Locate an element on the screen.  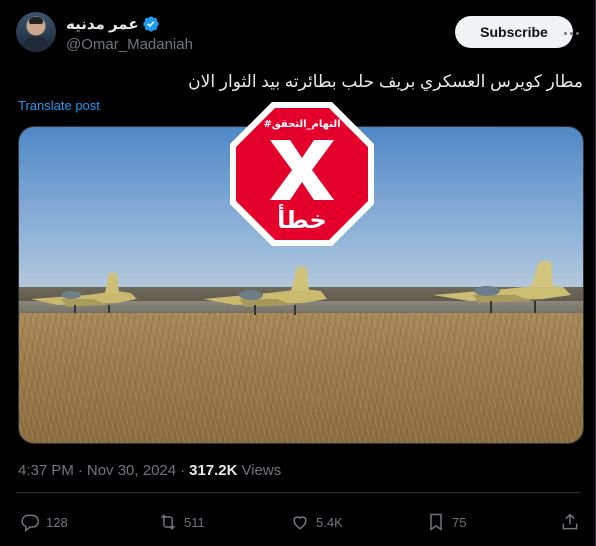
share-button is located at coordinates (570, 522).